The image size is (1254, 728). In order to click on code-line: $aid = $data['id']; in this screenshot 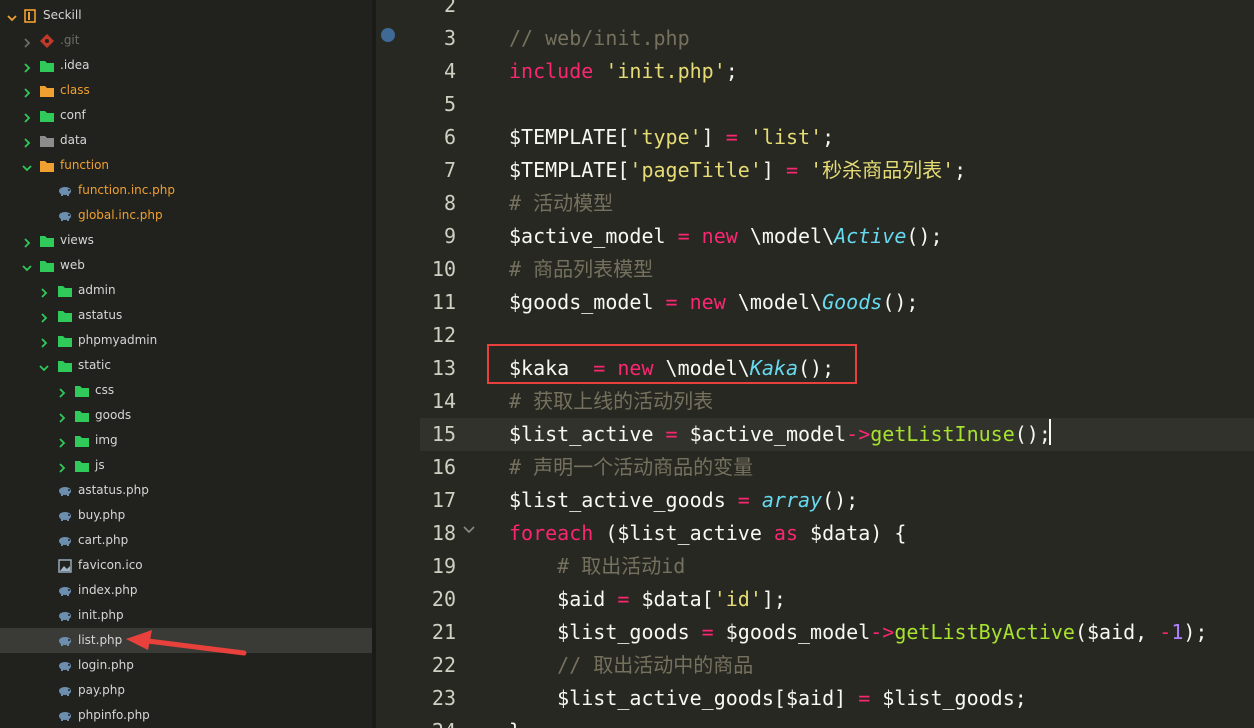, I will do `click(647, 599)`.